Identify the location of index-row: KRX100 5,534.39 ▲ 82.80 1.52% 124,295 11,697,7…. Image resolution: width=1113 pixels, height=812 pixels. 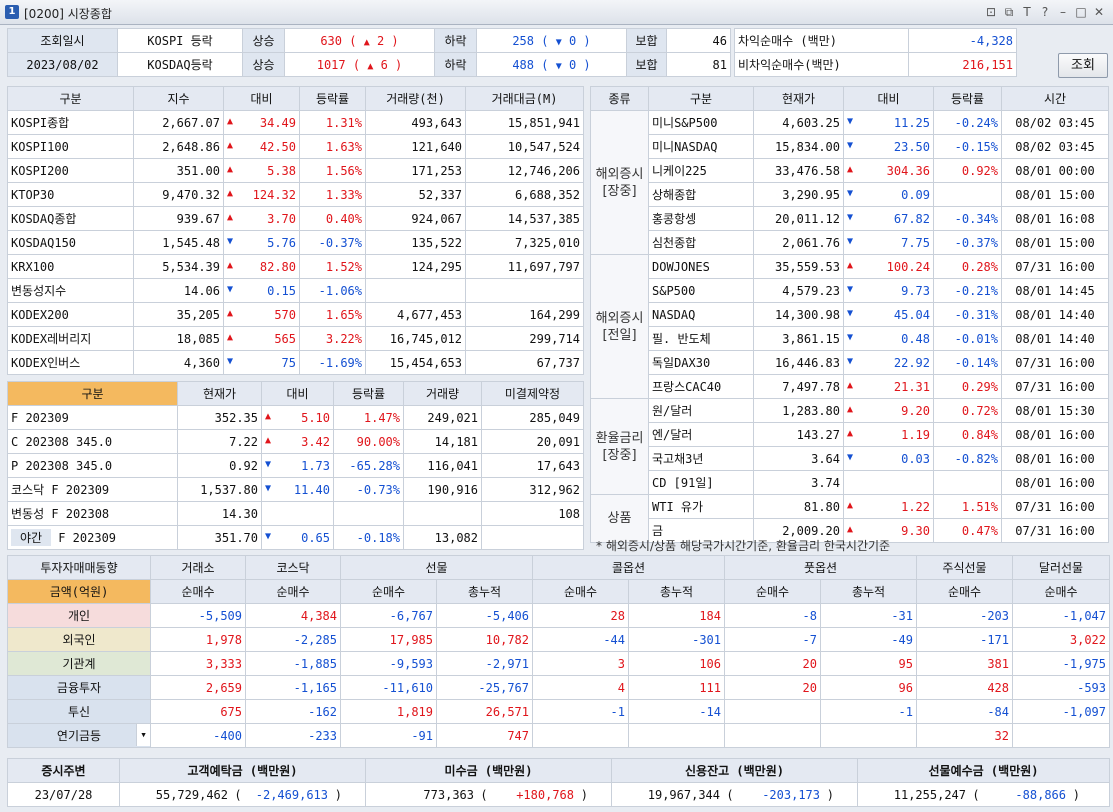
(295, 266).